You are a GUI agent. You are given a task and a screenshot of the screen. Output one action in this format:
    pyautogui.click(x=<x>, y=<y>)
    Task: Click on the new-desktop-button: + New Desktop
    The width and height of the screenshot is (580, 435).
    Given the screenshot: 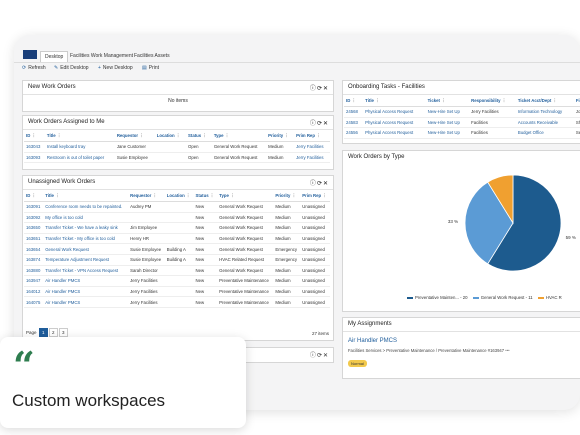 What is the action you would take?
    pyautogui.click(x=115, y=68)
    